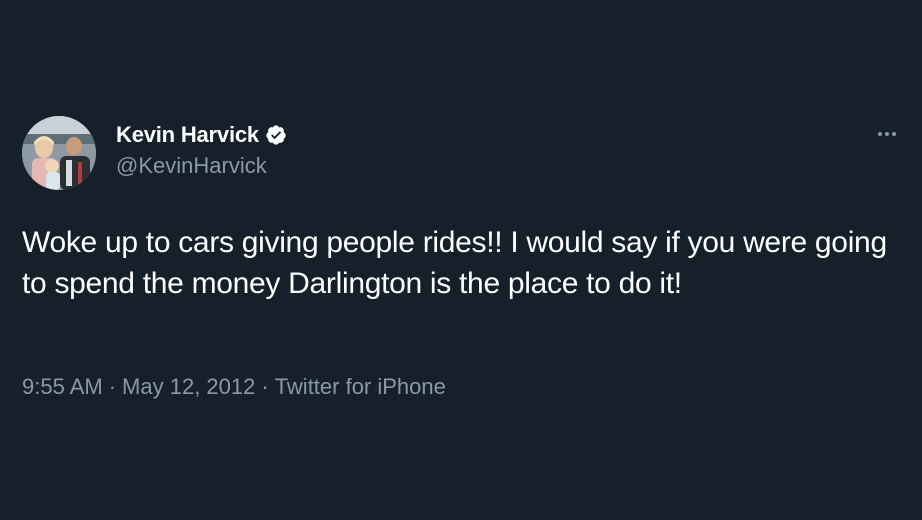 This screenshot has width=922, height=520. I want to click on display-name: Kevin Harvick, so click(187, 135).